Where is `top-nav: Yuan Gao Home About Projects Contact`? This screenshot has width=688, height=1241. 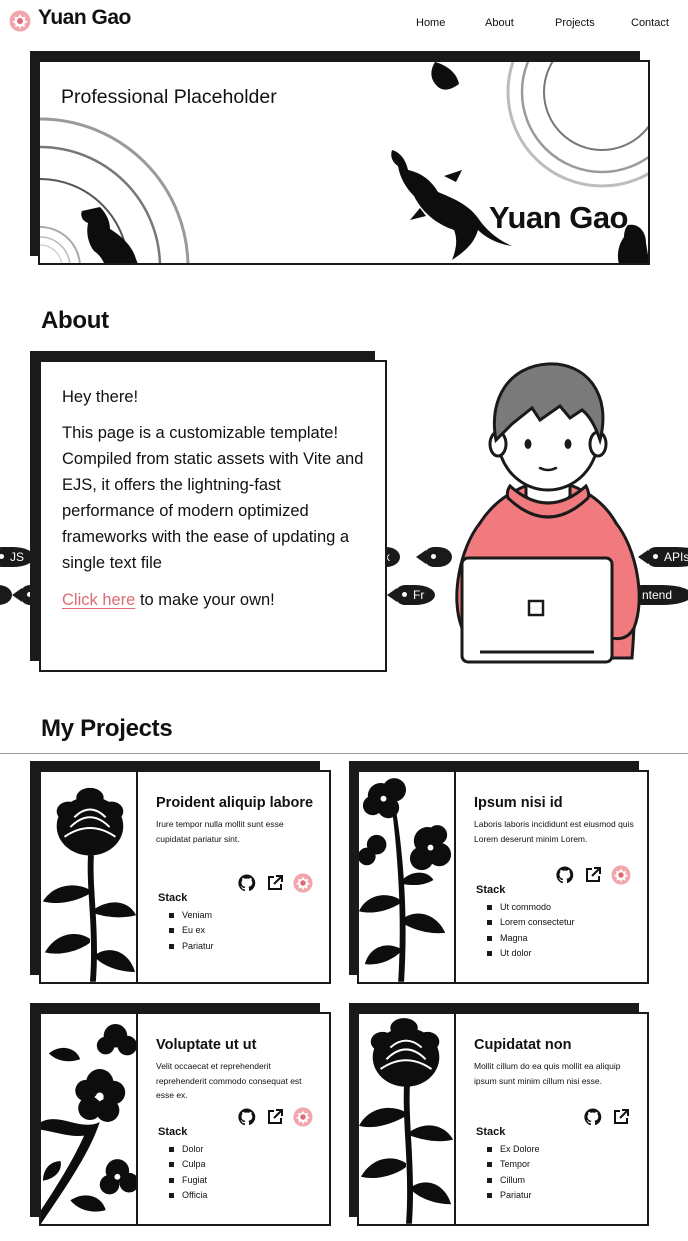 top-nav: Yuan Gao Home About Projects Contact is located at coordinates (344, 22).